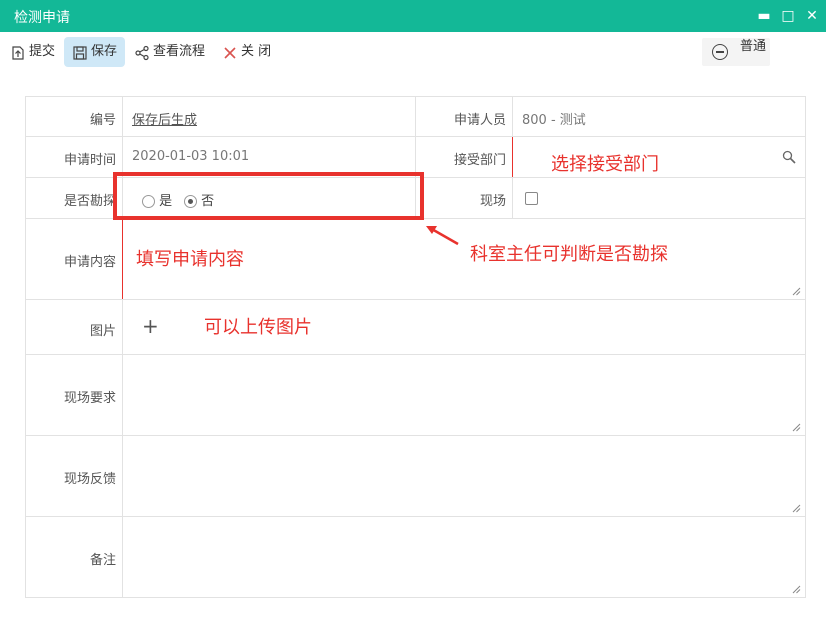 This screenshot has width=826, height=628. Describe the element at coordinates (492, 201) in the screenshot. I see `onsite-label: 现场` at that location.